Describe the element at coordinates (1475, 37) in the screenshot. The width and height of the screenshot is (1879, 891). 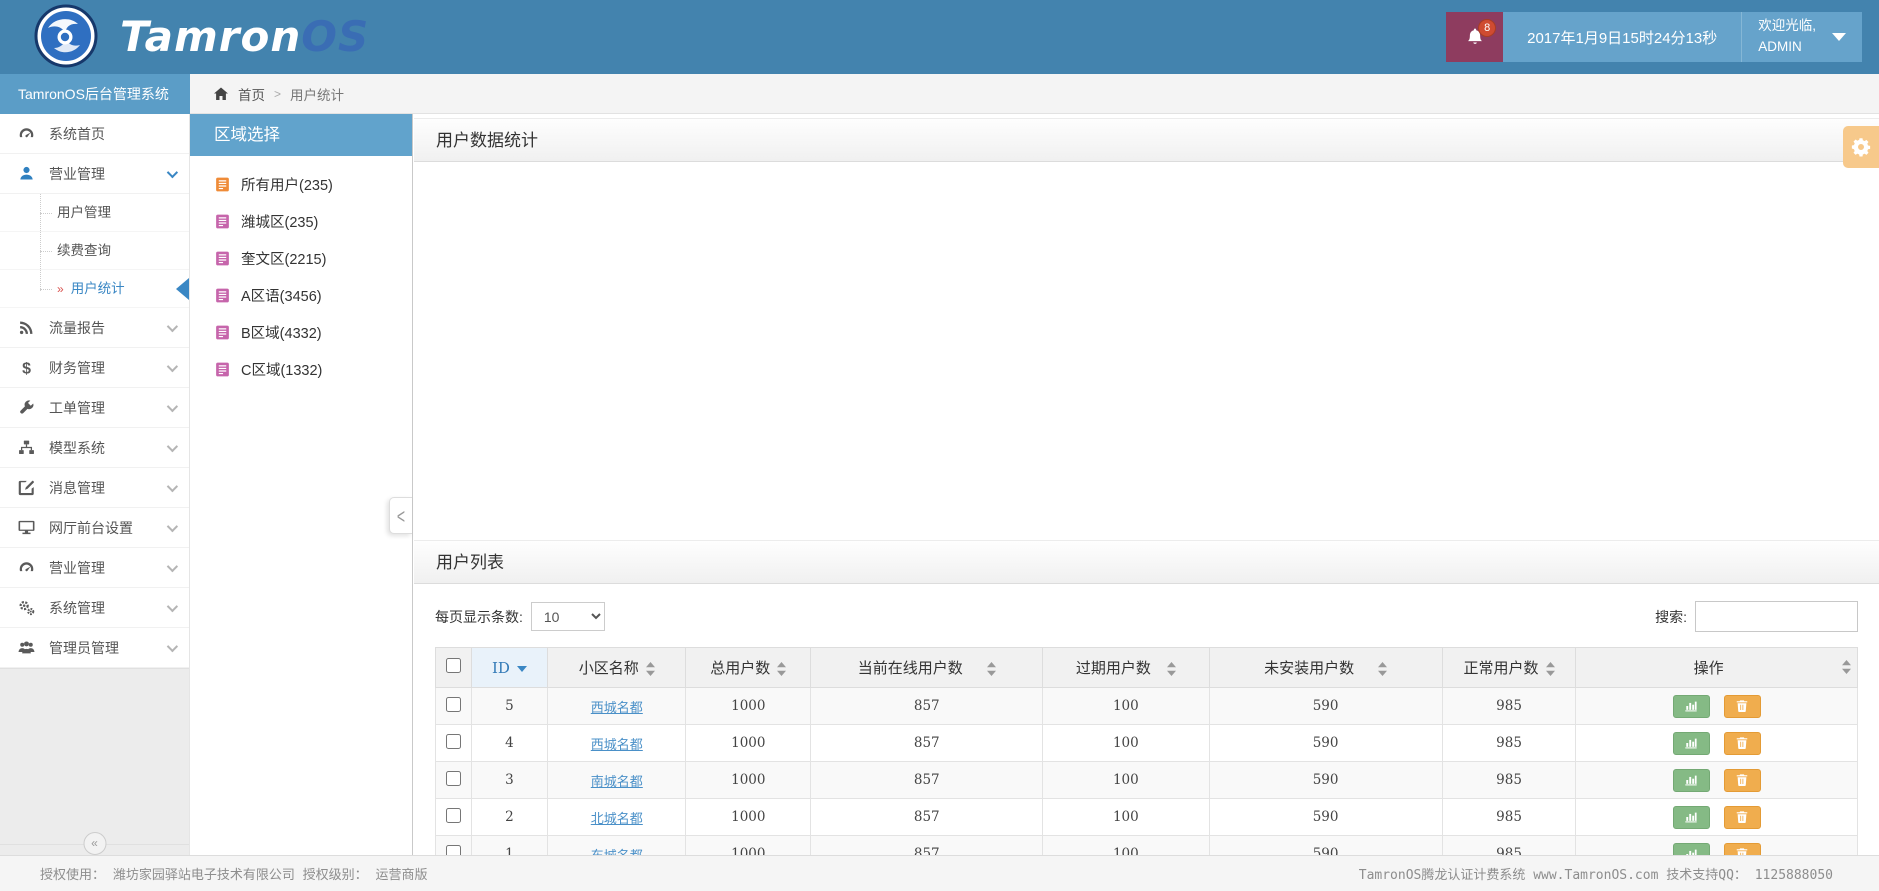
I see `notifications-button: 8` at that location.